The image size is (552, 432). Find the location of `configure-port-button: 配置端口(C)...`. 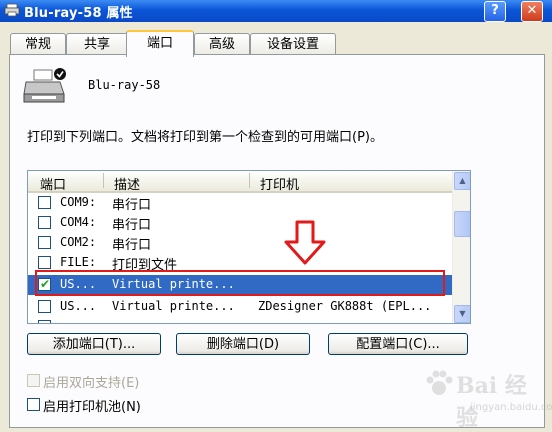

configure-port-button: 配置端口(C)... is located at coordinates (398, 344).